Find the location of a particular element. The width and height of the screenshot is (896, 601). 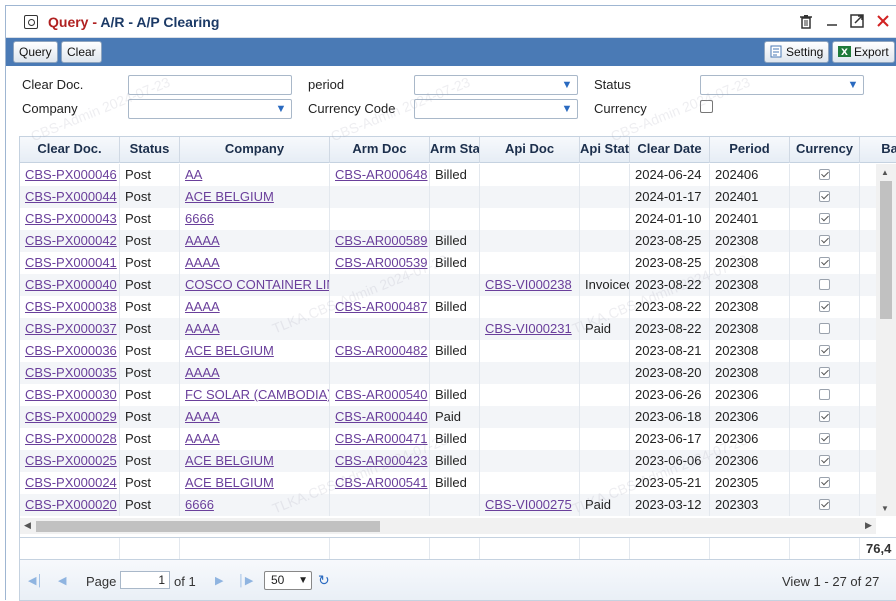

currency-checkbox is located at coordinates (706, 106).